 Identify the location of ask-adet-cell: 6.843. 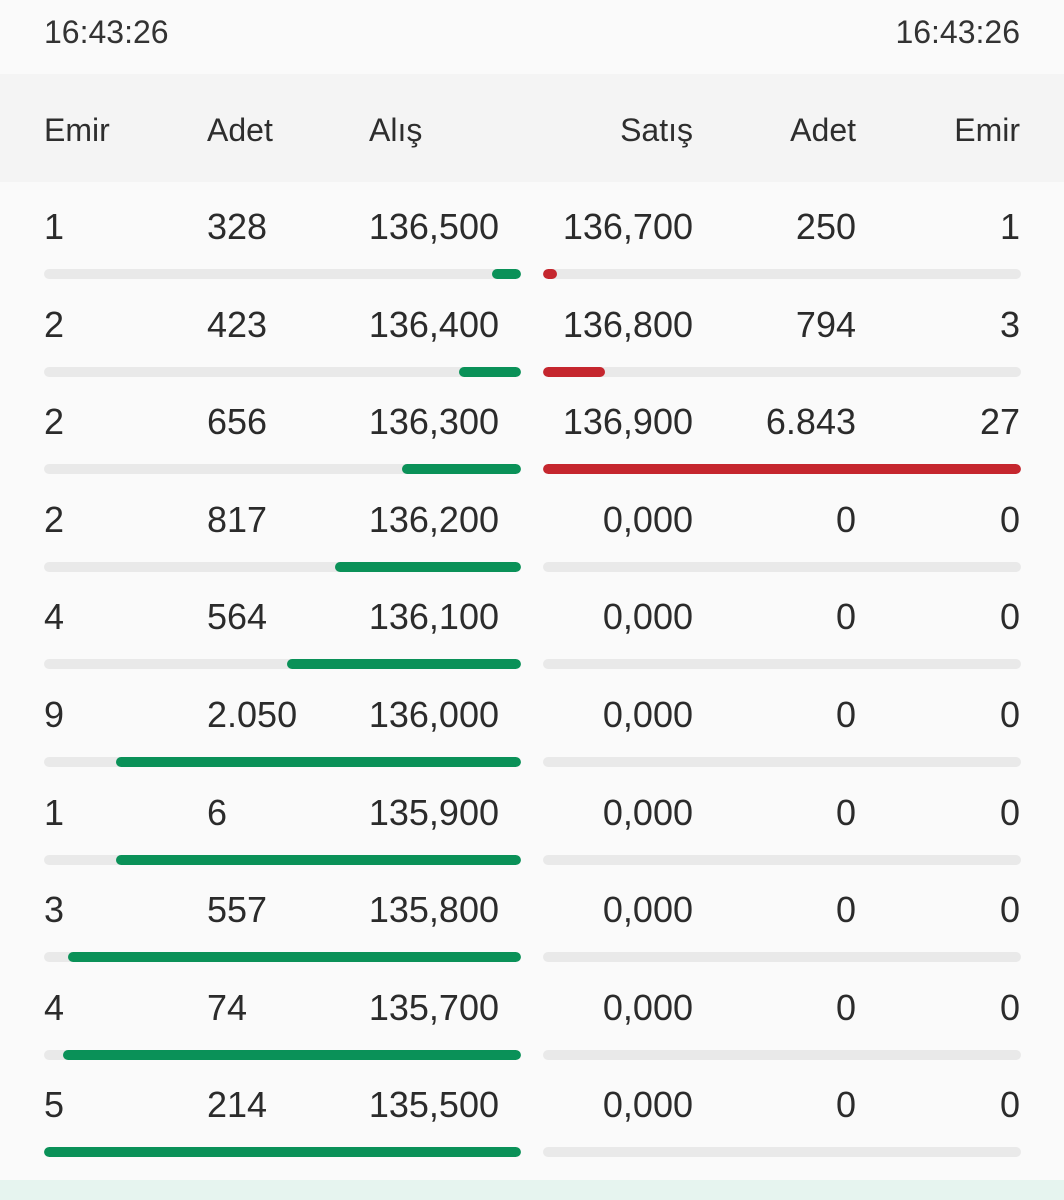
(810, 422).